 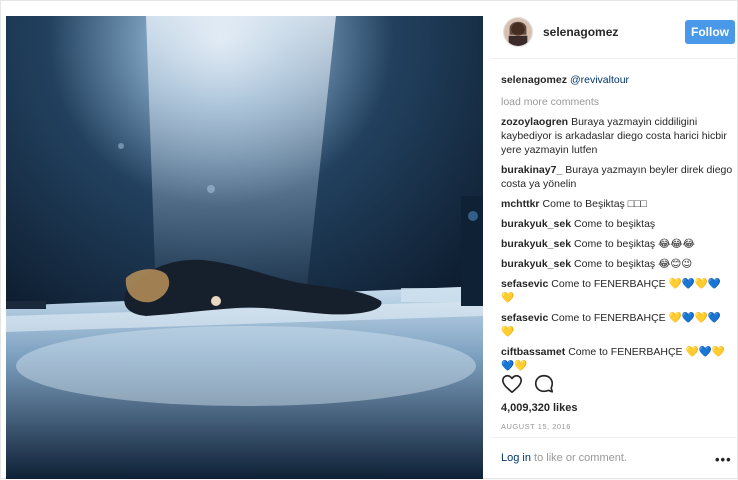 I want to click on comment-text: Come to beşiktaş 😂😂😂, so click(x=634, y=244).